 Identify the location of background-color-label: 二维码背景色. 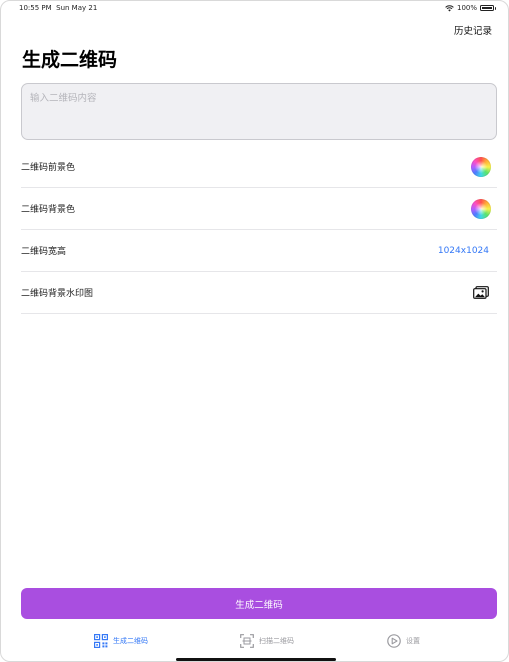
(48, 210).